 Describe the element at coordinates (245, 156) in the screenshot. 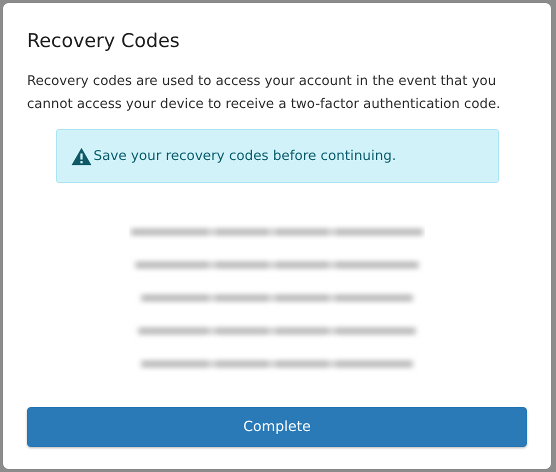

I see `alert-text: Save your recovery codes before continuing.` at that location.